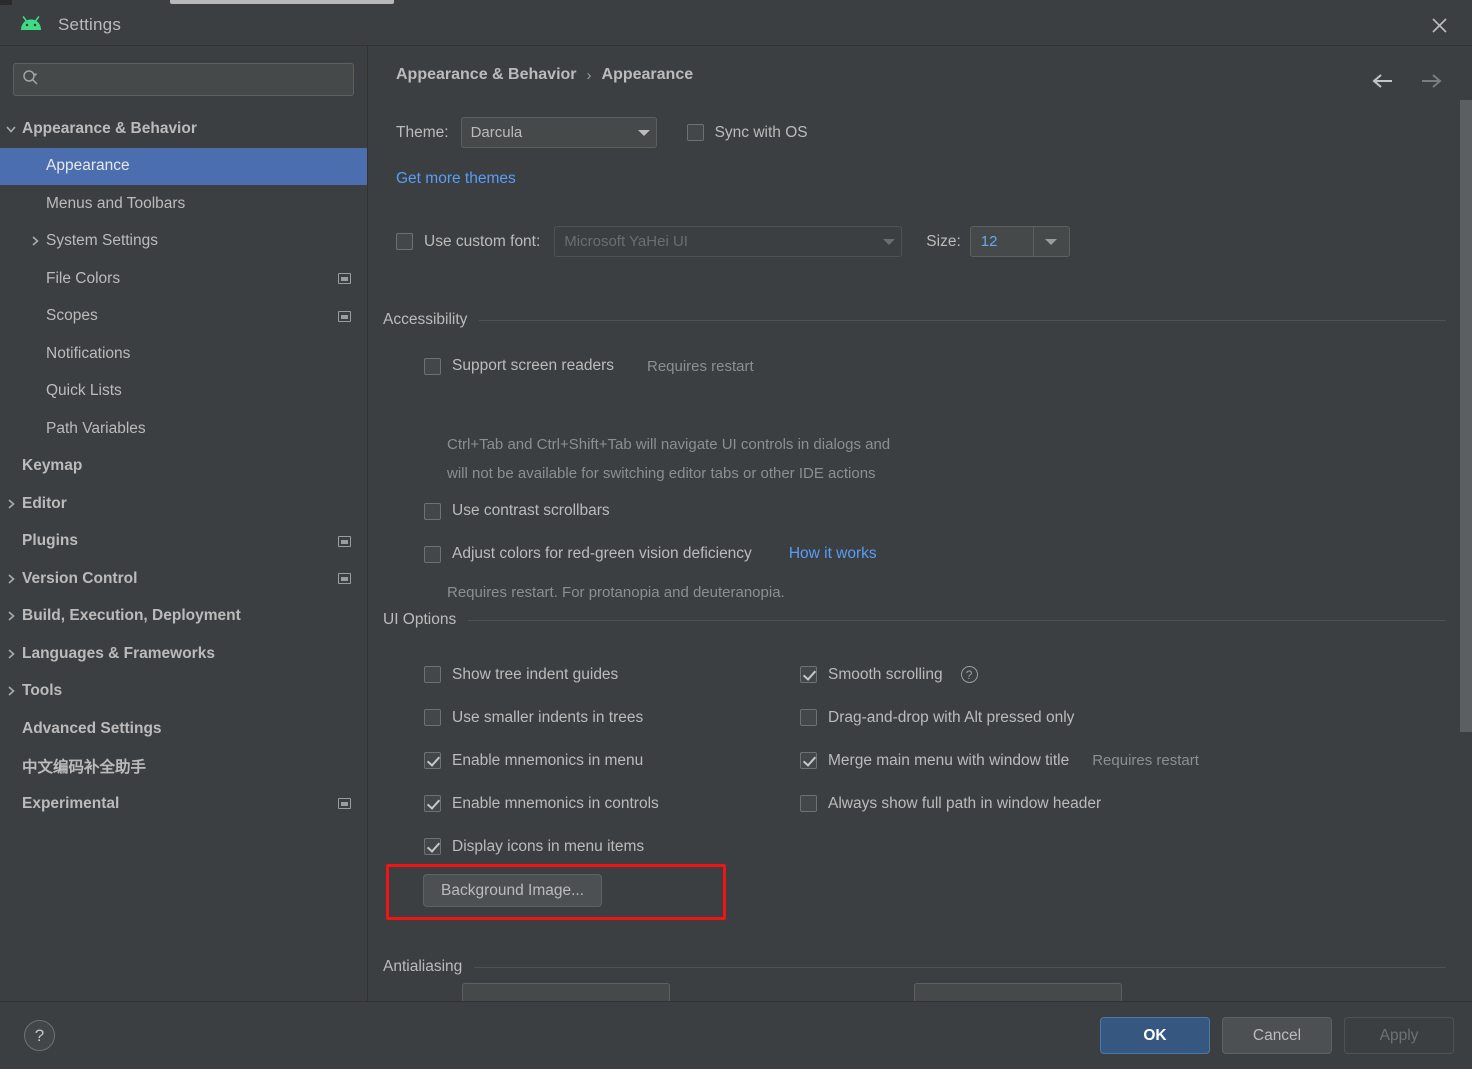 The height and width of the screenshot is (1069, 1472). I want to click on antialiasing-ide-select, so click(566, 992).